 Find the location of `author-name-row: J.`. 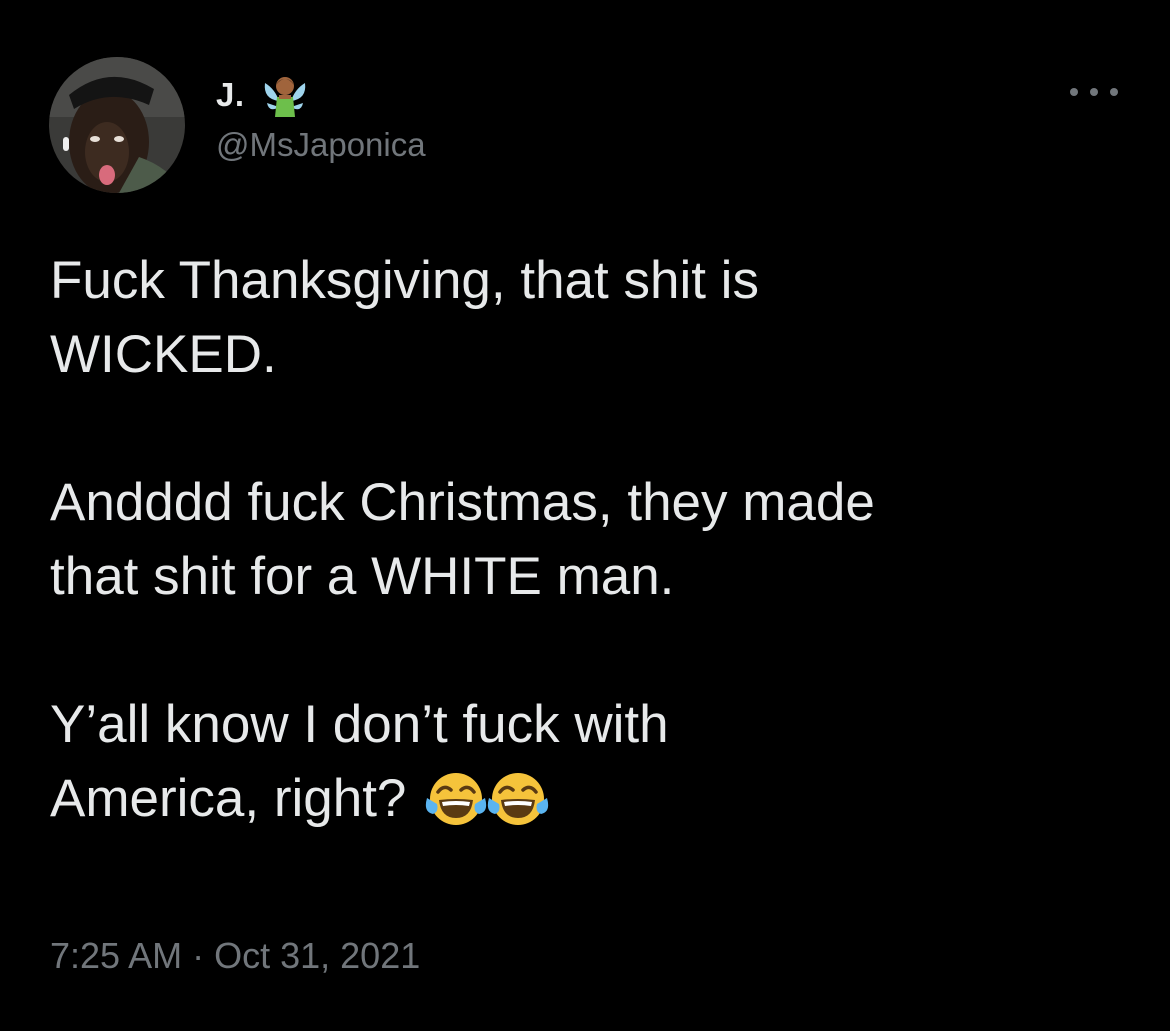

author-name-row: J. is located at coordinates (262, 95).